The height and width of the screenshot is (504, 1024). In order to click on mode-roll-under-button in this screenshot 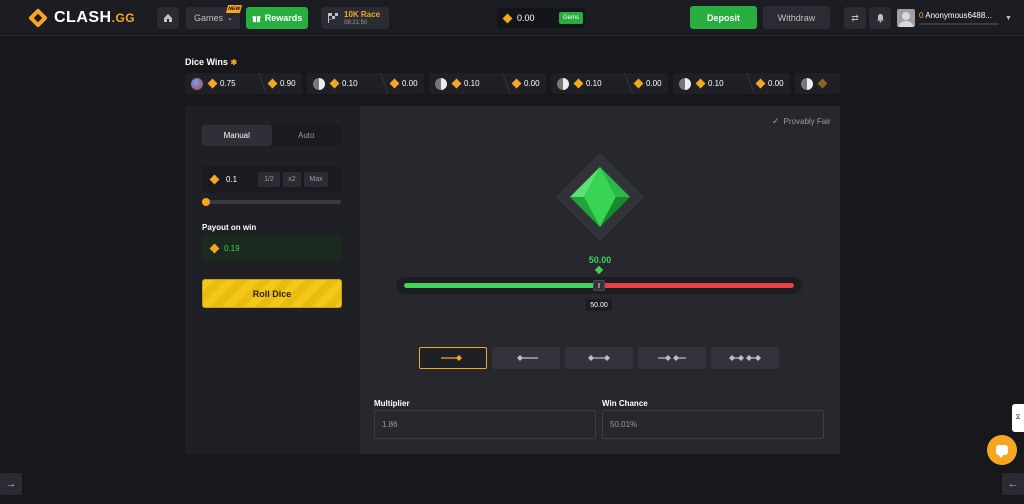, I will do `click(526, 358)`.